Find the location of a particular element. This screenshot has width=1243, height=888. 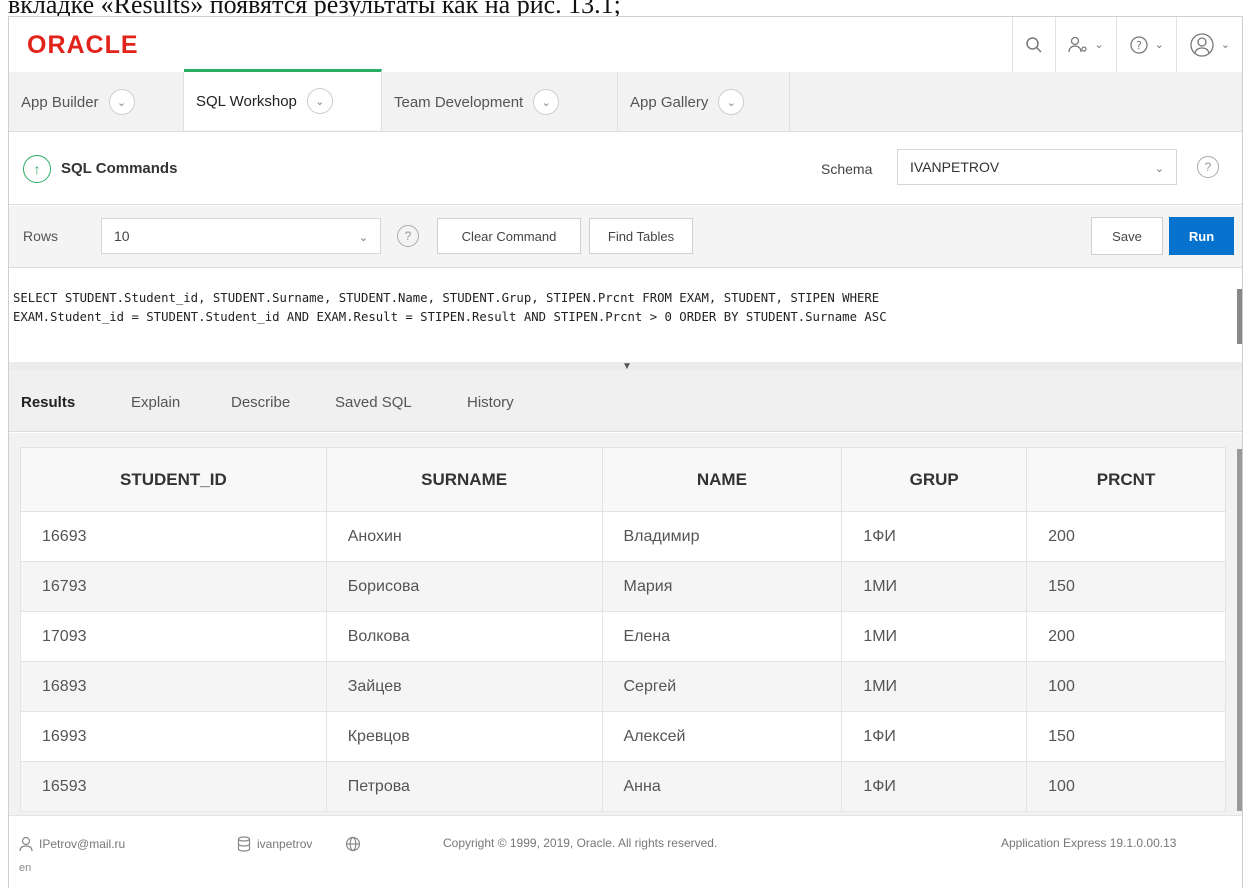

tab-label: App Gallery is located at coordinates (669, 102).